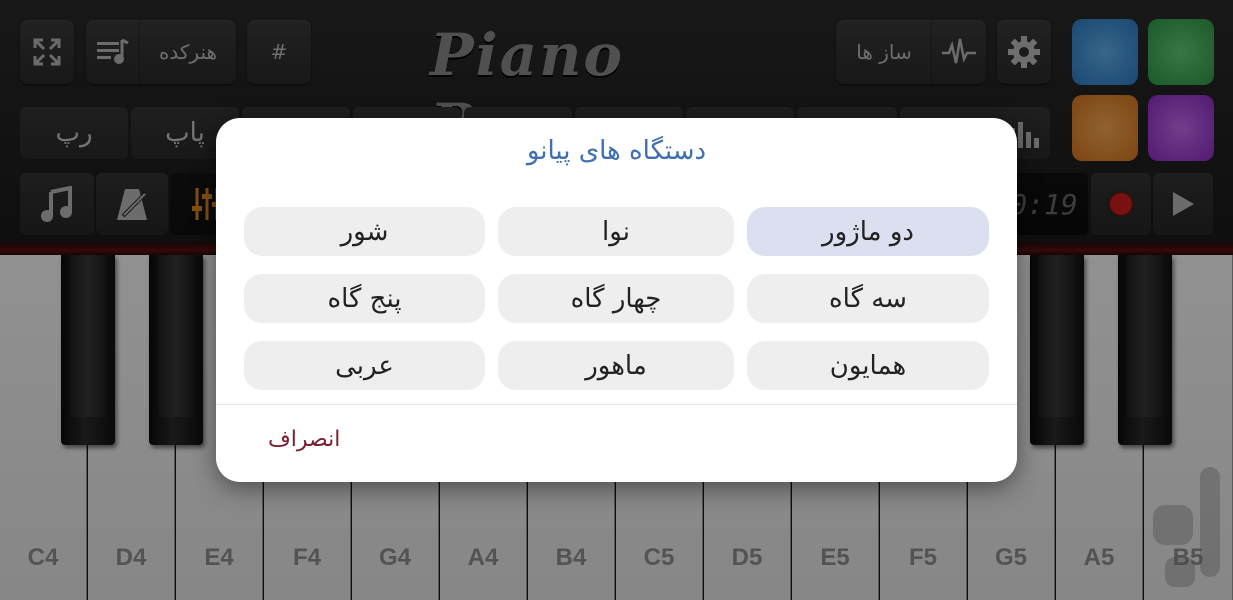 Image resolution: width=1233 pixels, height=600 pixels. I want to click on dialog-divider, so click(616, 404).